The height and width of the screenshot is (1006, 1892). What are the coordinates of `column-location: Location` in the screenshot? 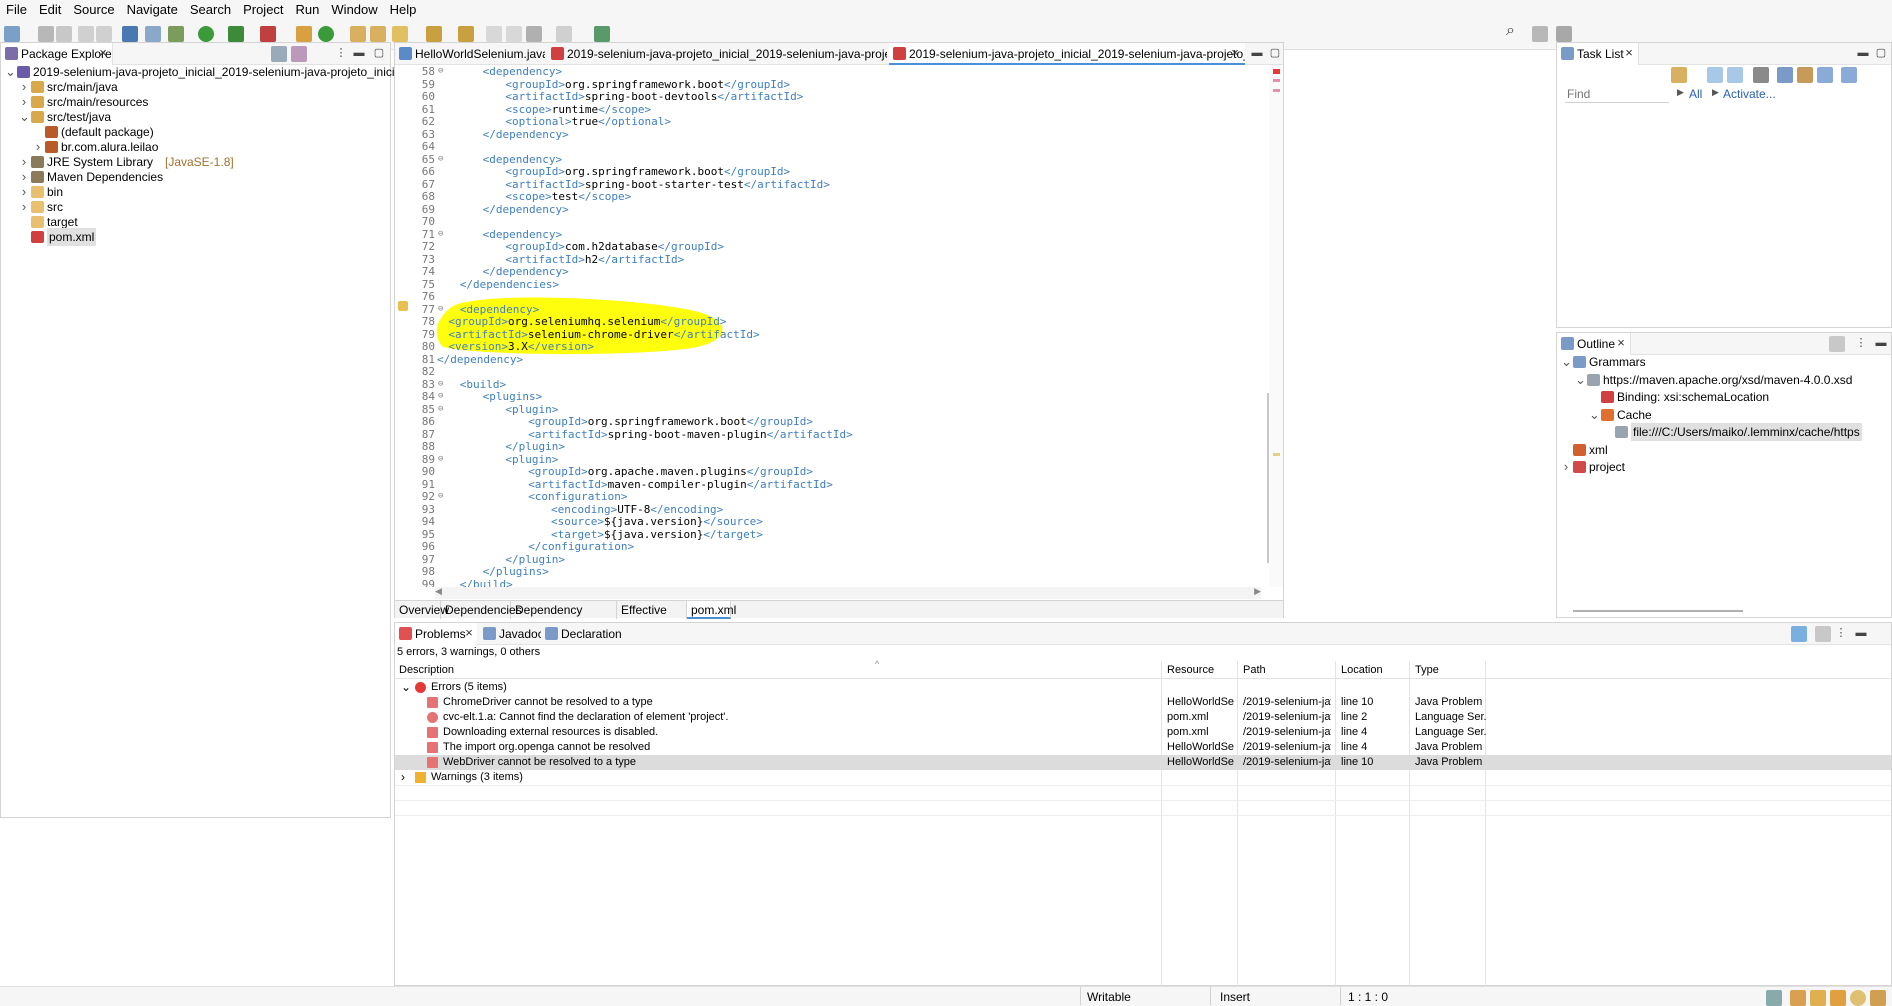 It's located at (1362, 670).